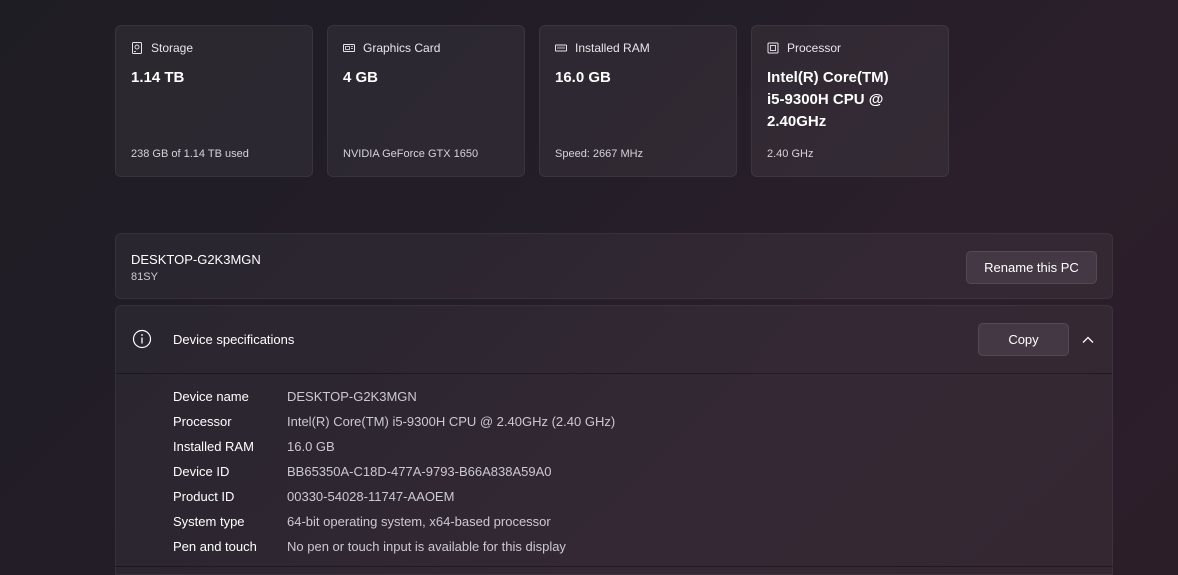  What do you see at coordinates (137, 48) in the screenshot?
I see `storage-icon` at bounding box center [137, 48].